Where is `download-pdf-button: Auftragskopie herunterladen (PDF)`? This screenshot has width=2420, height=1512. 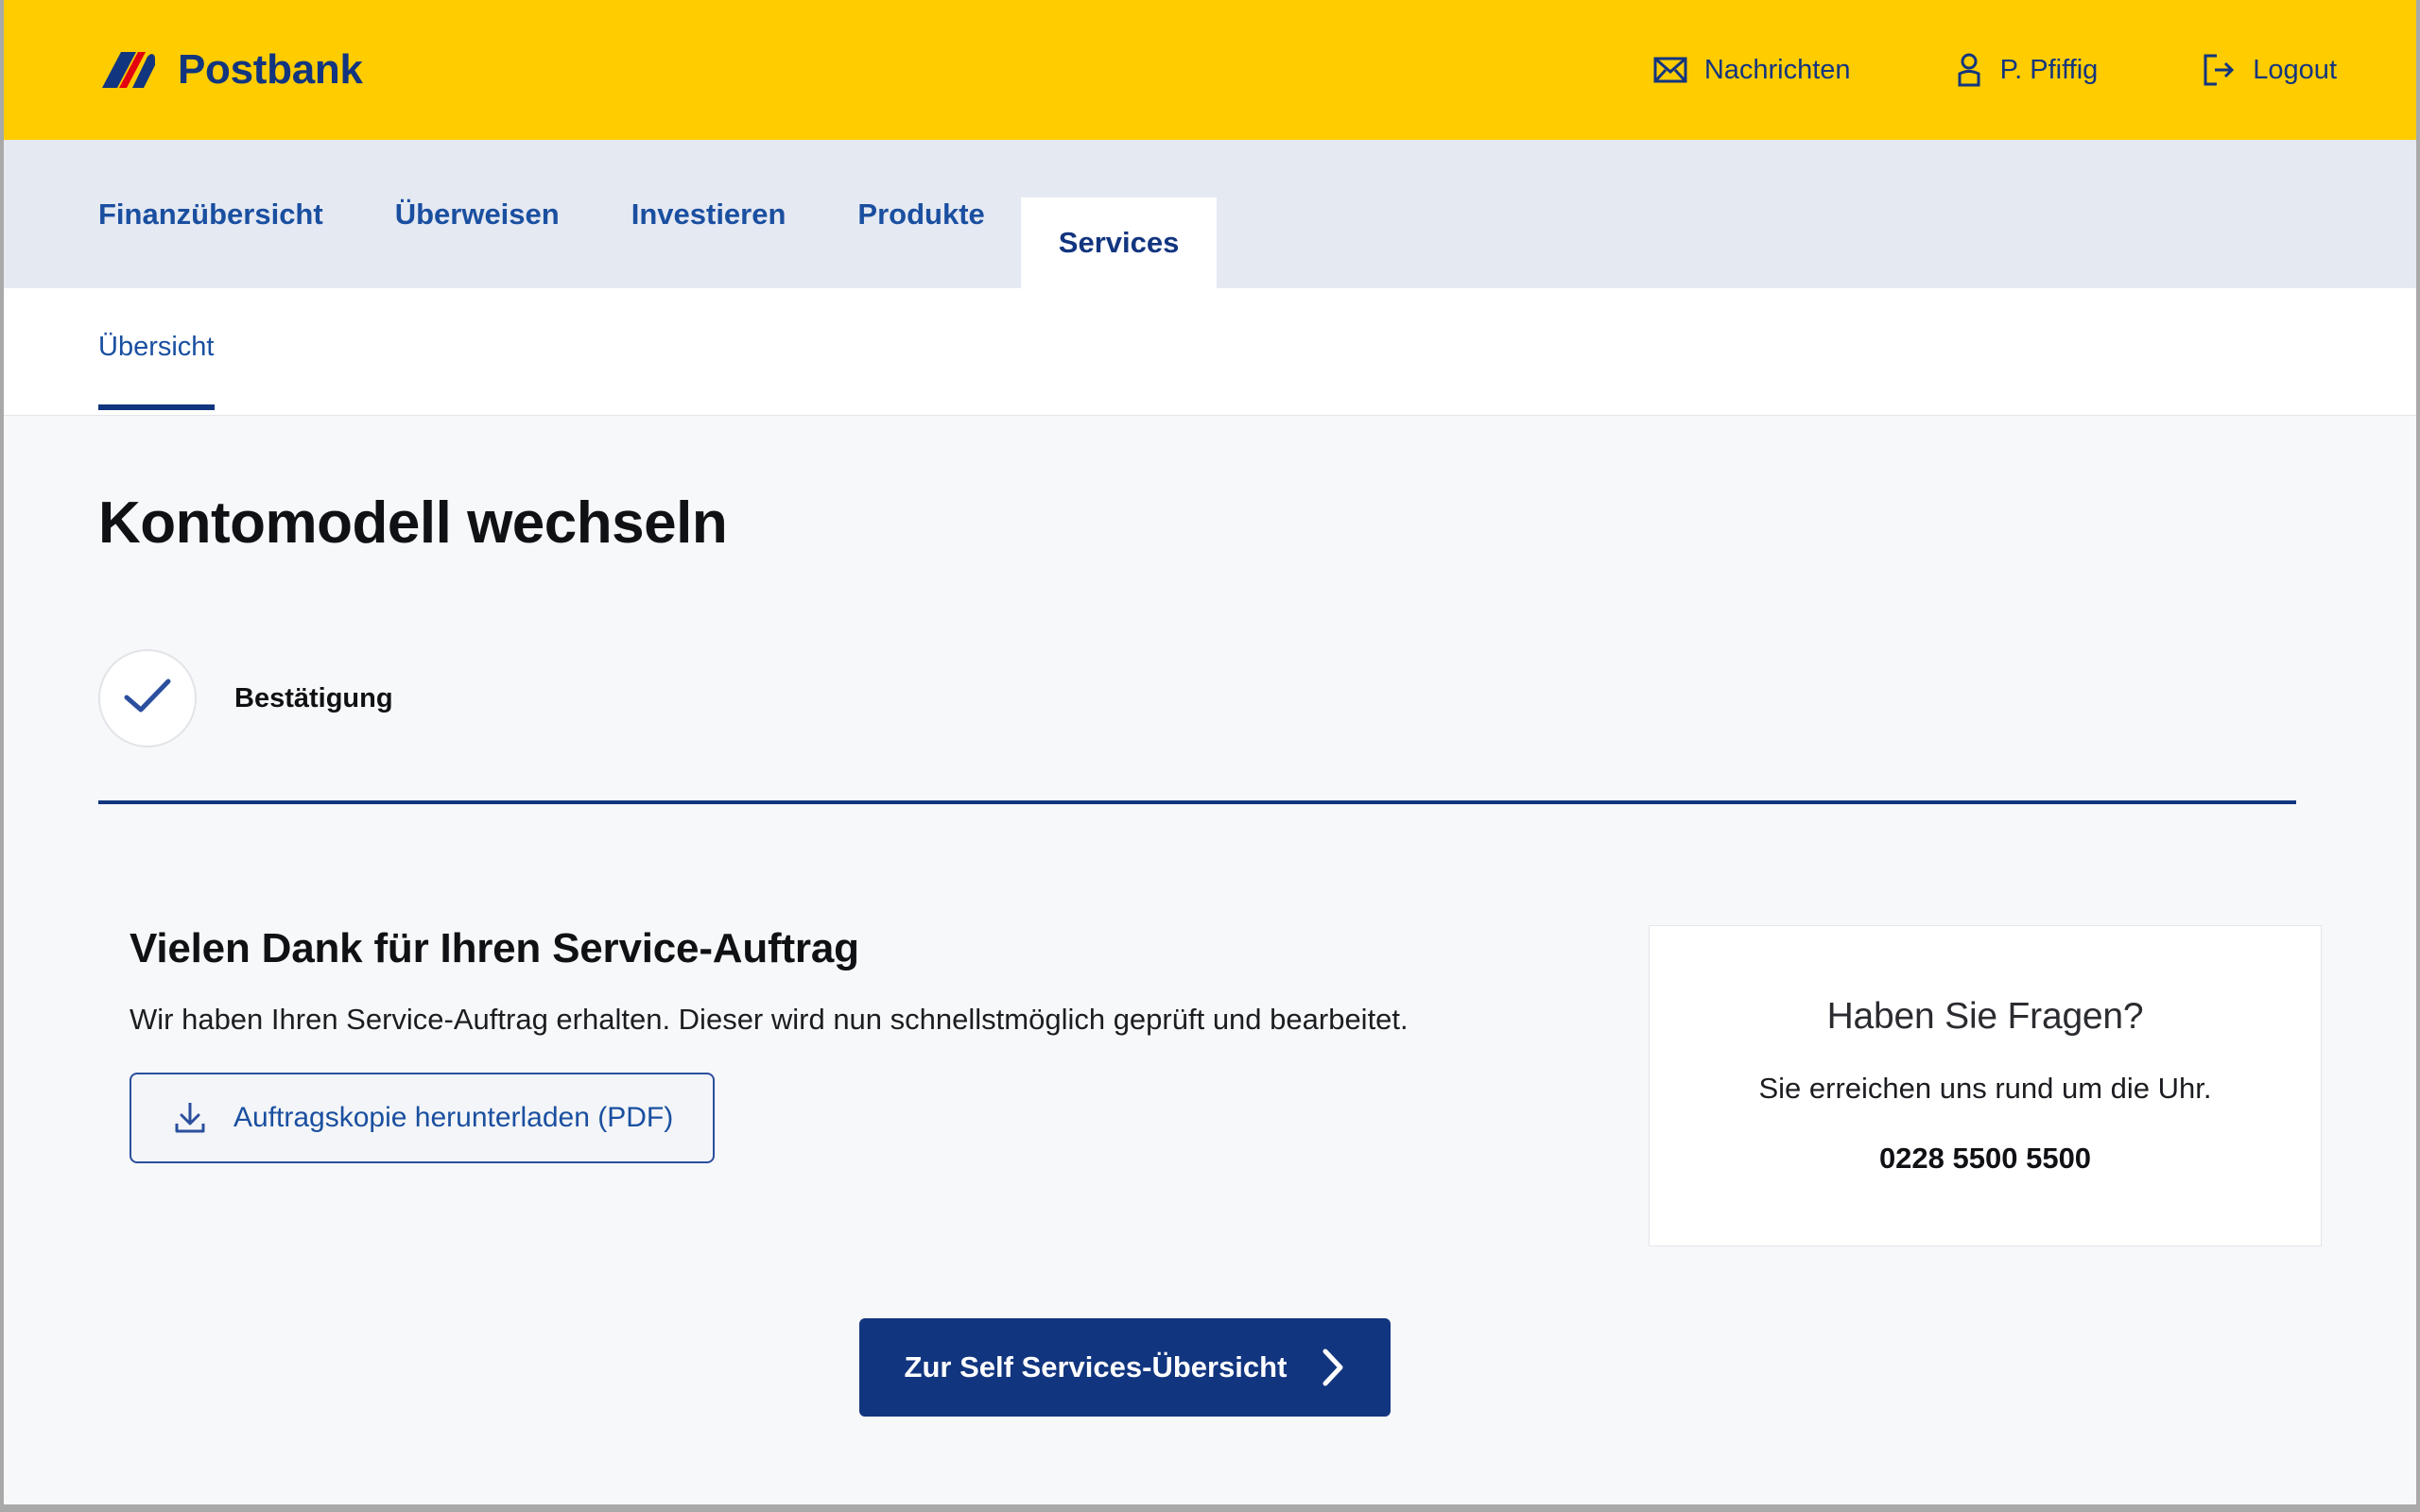 download-pdf-button: Auftragskopie herunterladen (PDF) is located at coordinates (423, 1118).